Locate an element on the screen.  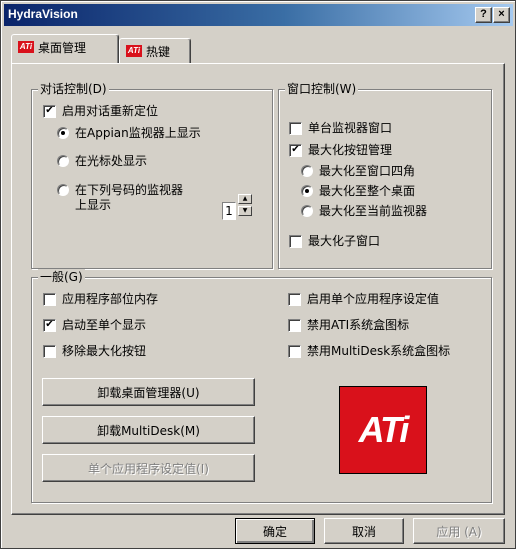
maximize-child-windows-checkbox: 最大化子窗口 is located at coordinates (334, 241).